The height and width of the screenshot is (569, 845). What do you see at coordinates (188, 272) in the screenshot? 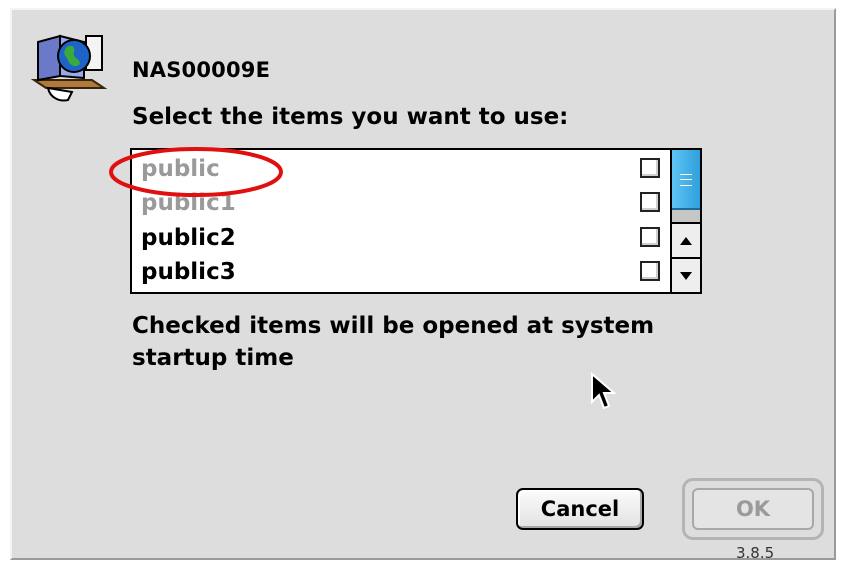
I see `list-item-label: public3` at bounding box center [188, 272].